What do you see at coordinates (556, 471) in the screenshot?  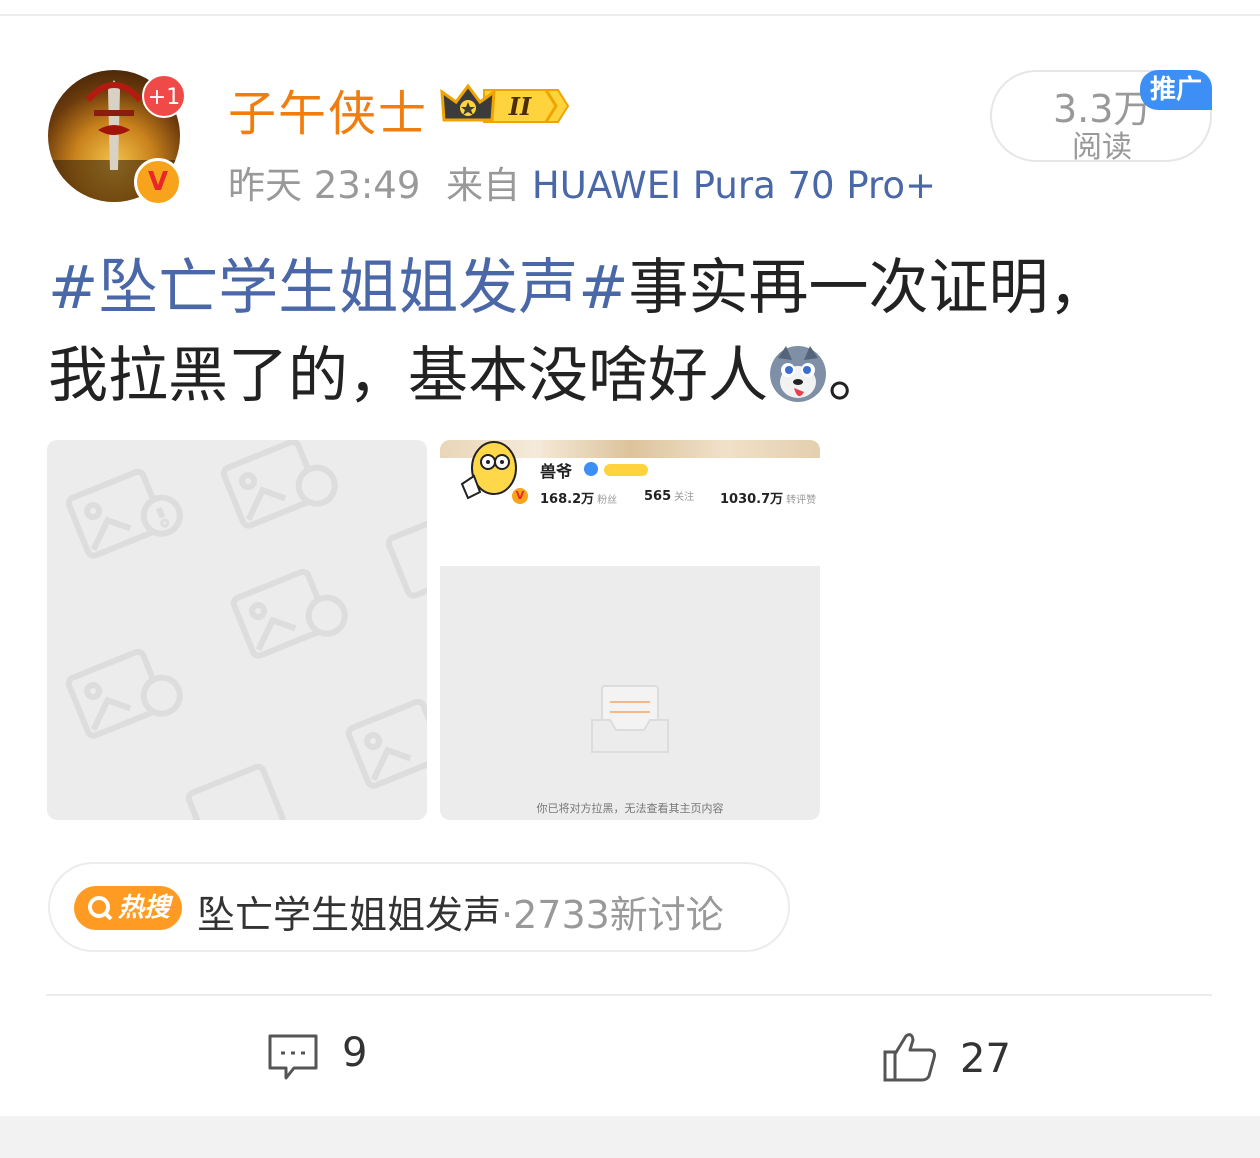 I see `profile-name: 兽爷` at bounding box center [556, 471].